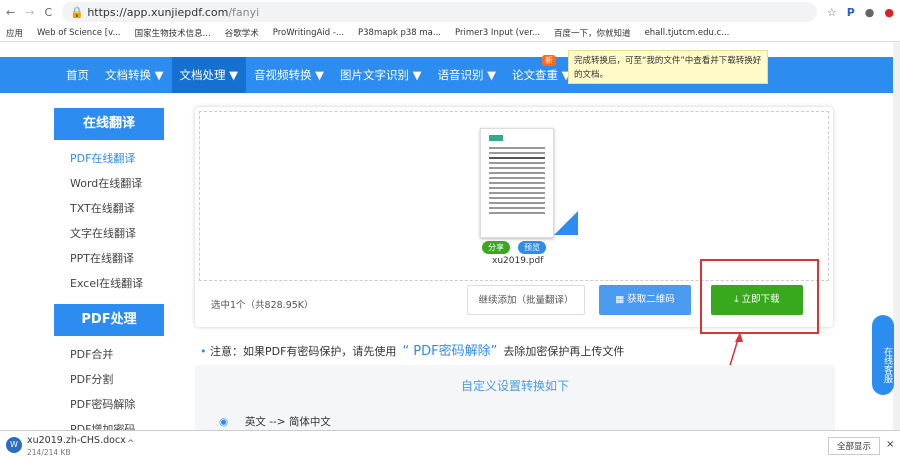 This screenshot has width=900, height=460. What do you see at coordinates (109, 379) in the screenshot?
I see `sidebar-item: PDF分割` at bounding box center [109, 379].